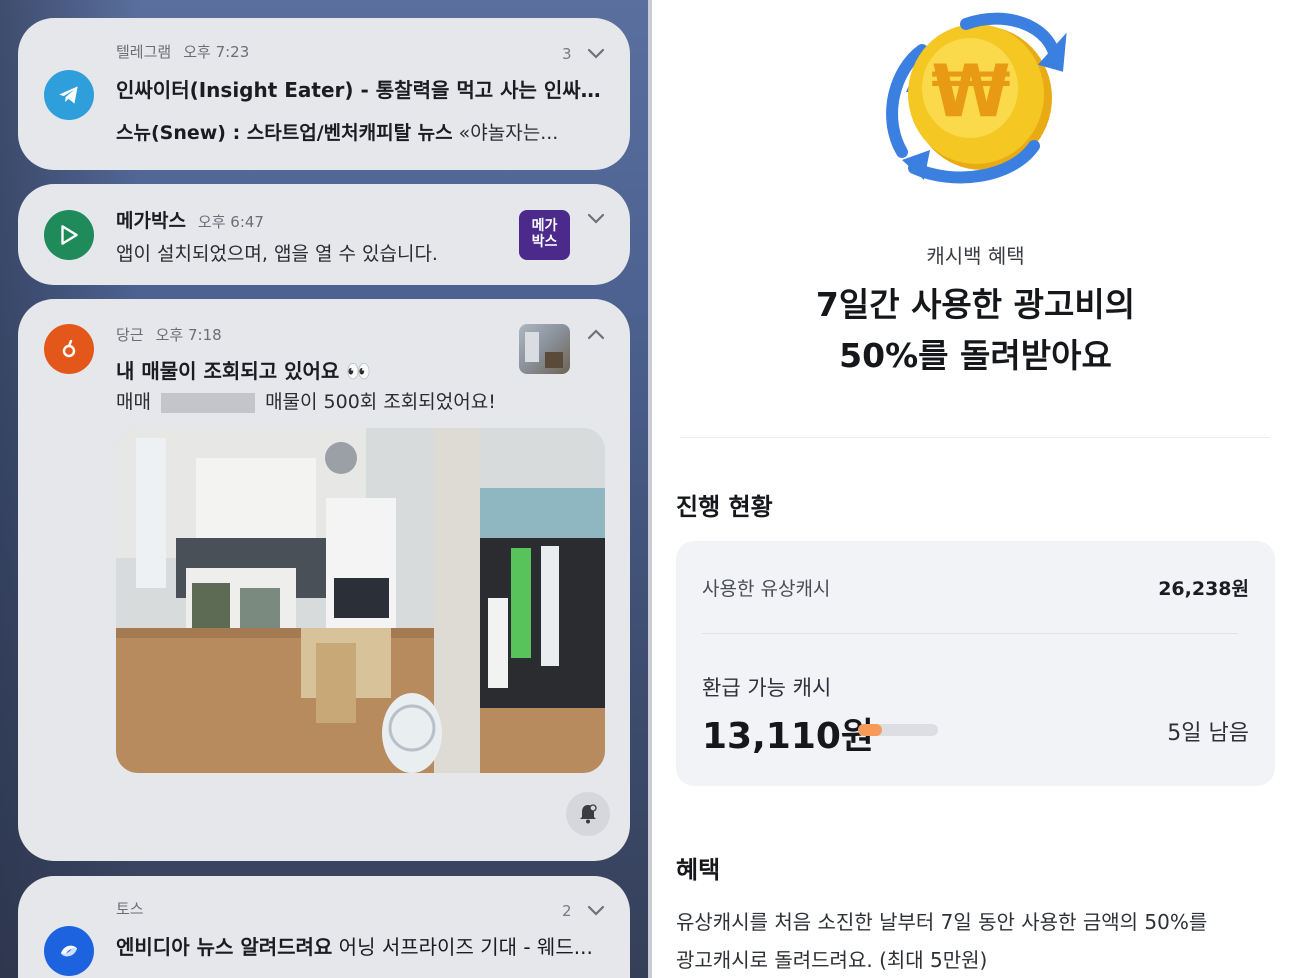 This screenshot has height=978, width=1299. Describe the element at coordinates (898, 730) in the screenshot. I see `refund-progress-bar` at that location.